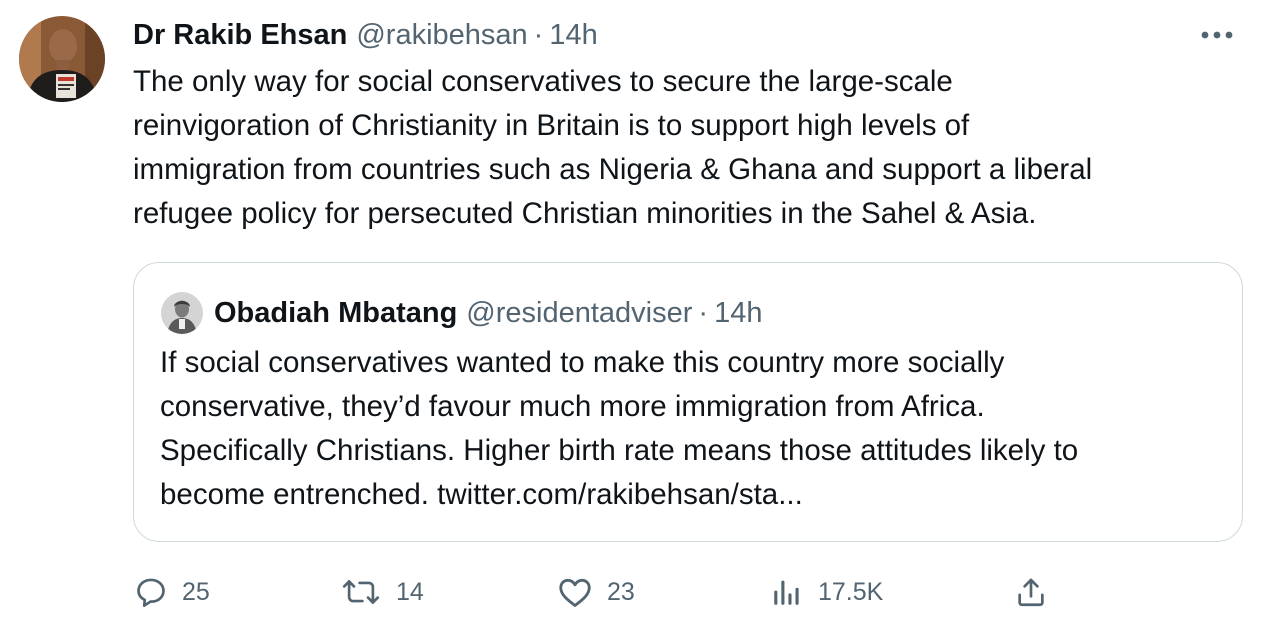 Image resolution: width=1264 pixels, height=626 pixels. What do you see at coordinates (382, 592) in the screenshot?
I see `retweet-button: 14` at bounding box center [382, 592].